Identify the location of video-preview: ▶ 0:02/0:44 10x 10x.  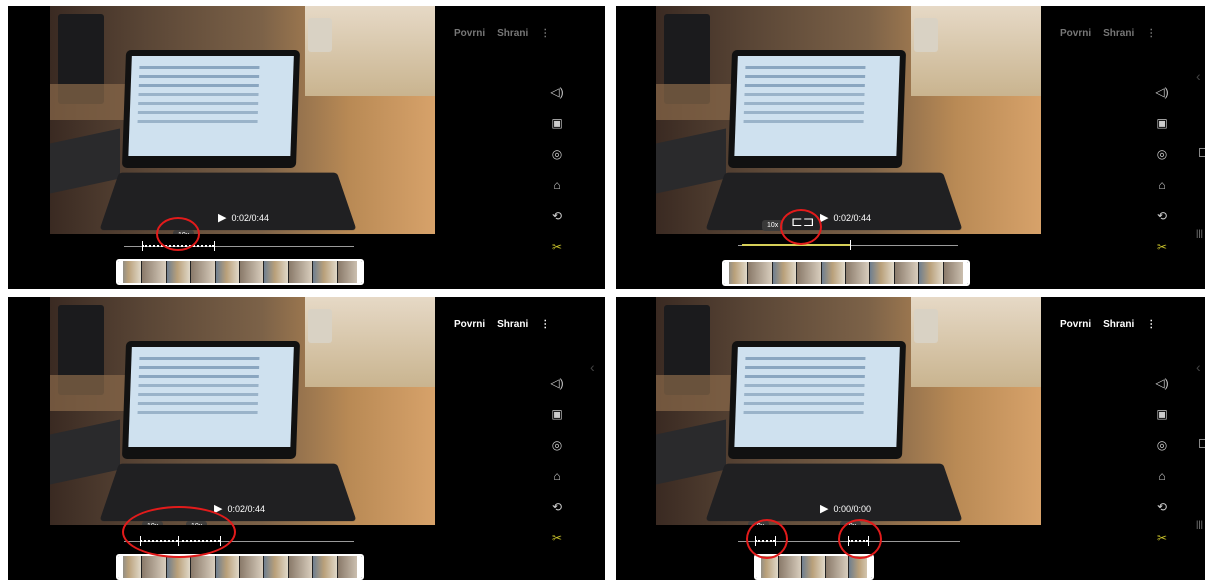
(242, 411).